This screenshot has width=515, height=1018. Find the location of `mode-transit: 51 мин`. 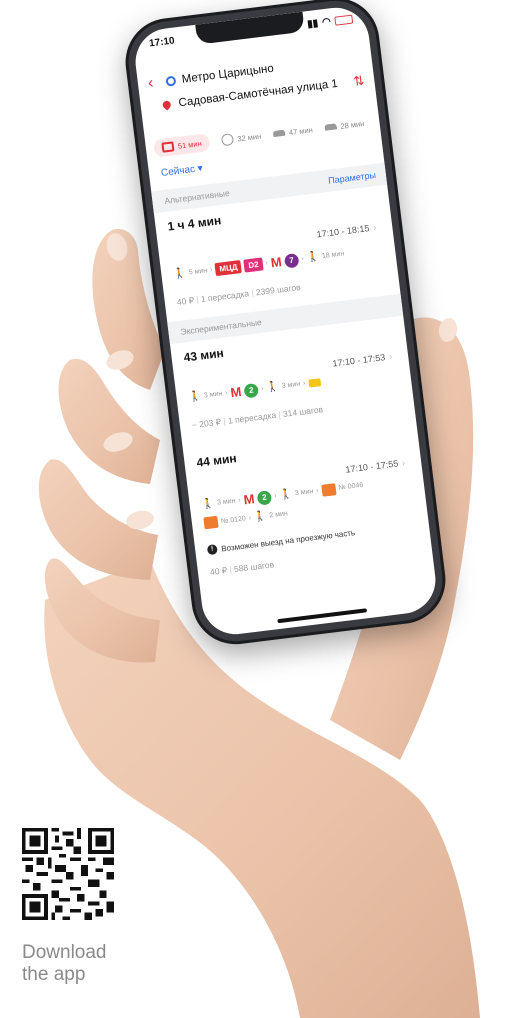

mode-transit: 51 мин is located at coordinates (181, 145).